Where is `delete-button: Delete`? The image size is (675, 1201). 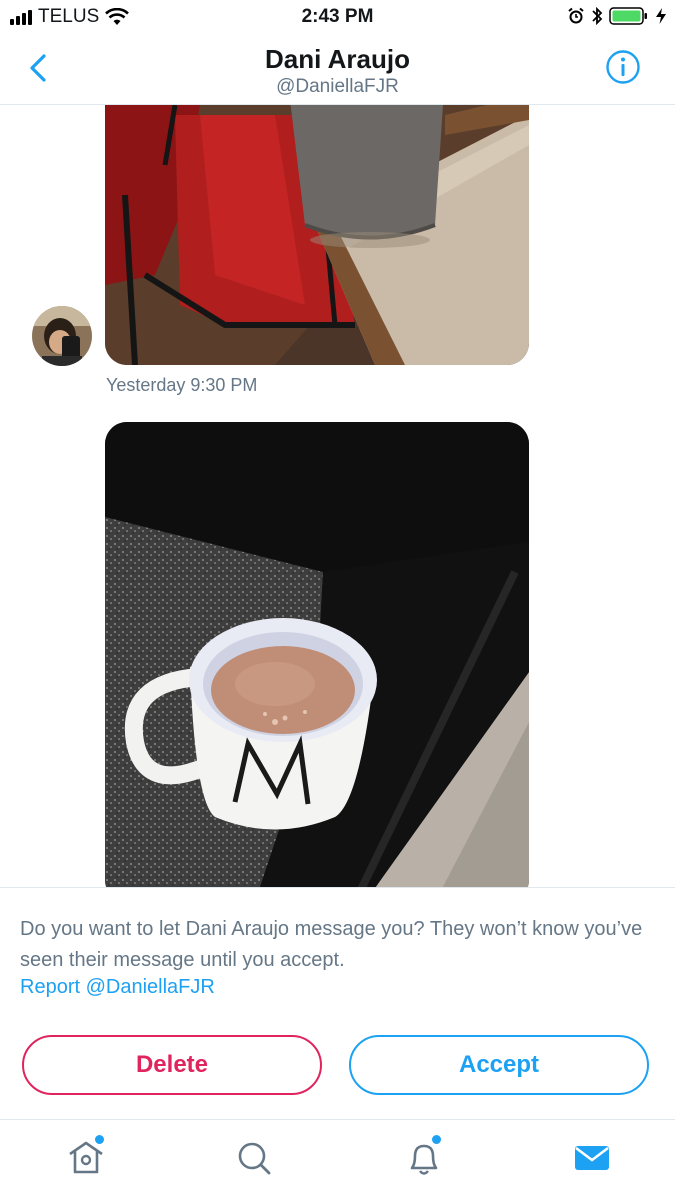
delete-button: Delete is located at coordinates (172, 1065).